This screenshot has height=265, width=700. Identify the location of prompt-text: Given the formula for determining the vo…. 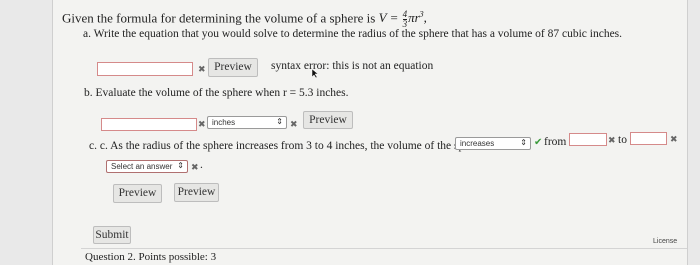
(219, 18).